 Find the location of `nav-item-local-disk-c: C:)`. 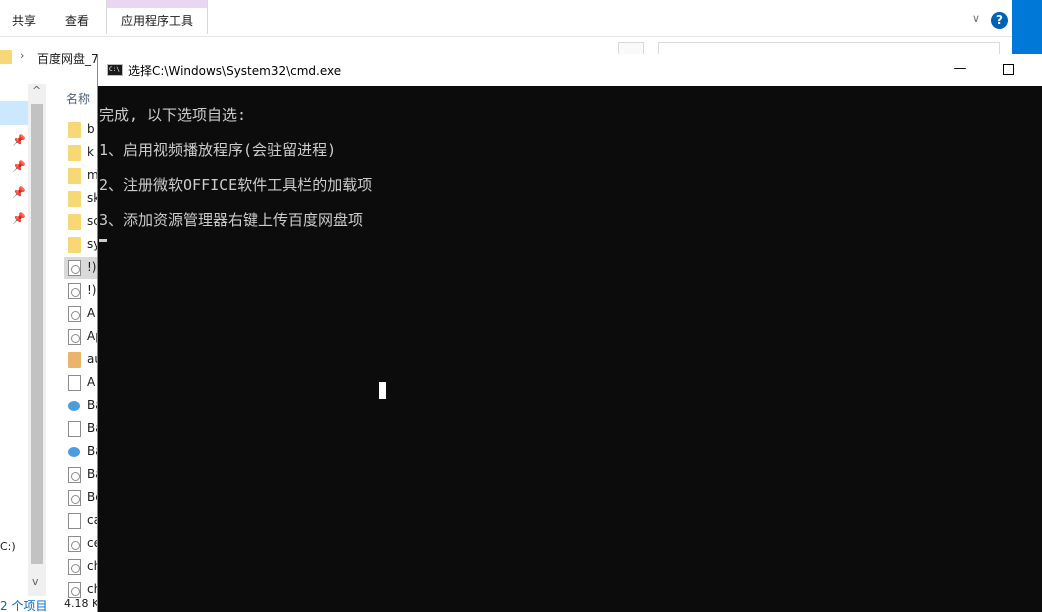

nav-item-local-disk-c: C:) is located at coordinates (8, 546).